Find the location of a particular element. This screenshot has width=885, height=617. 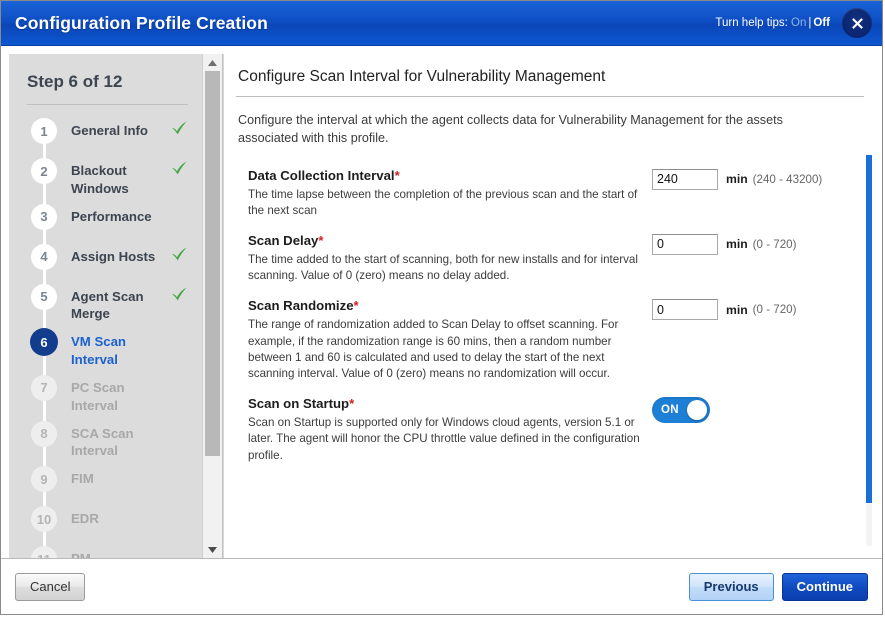

step-number-badge: 10 is located at coordinates (44, 519).